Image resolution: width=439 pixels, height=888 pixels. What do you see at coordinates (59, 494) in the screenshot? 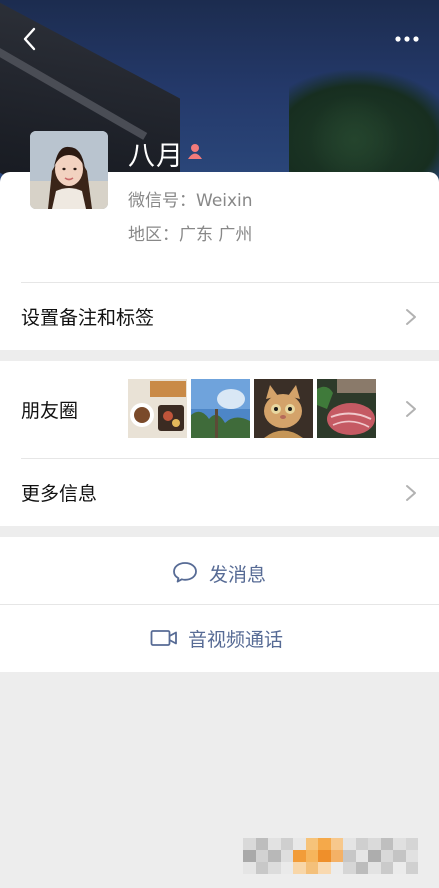
I see `row-more-info-label: 更多信息` at bounding box center [59, 494].